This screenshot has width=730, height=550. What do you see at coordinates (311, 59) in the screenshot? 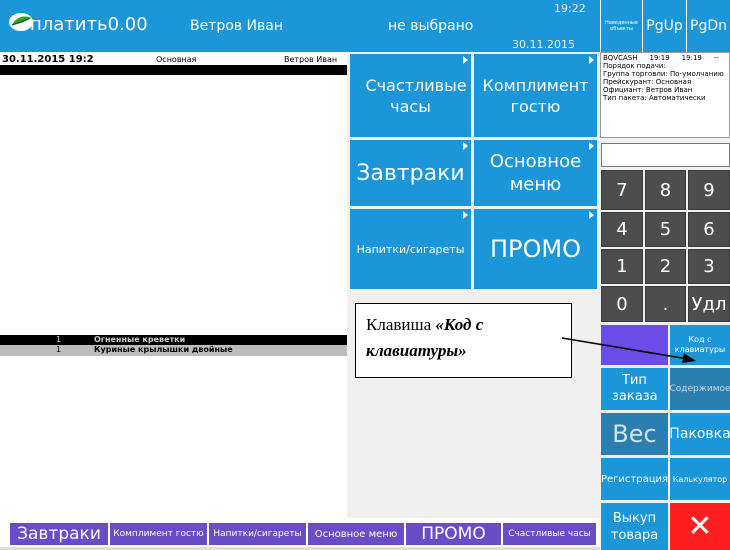
I see `order-waiter: Ветров Иван` at bounding box center [311, 59].